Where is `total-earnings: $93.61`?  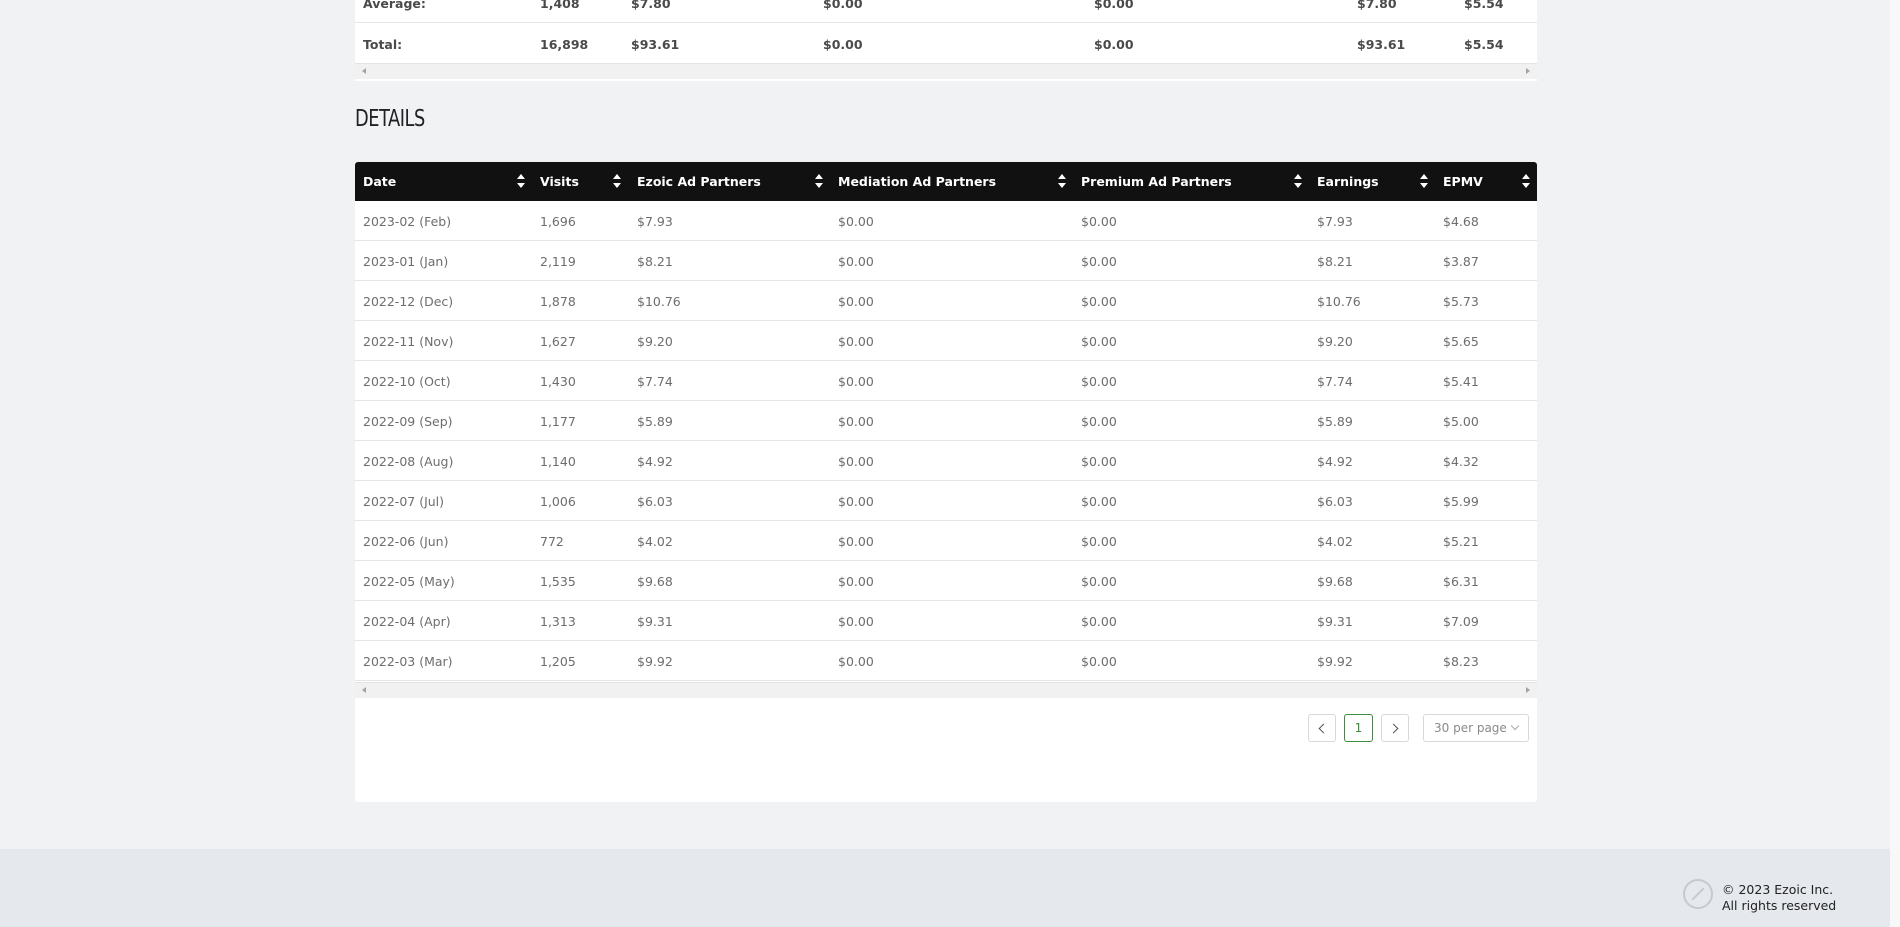 total-earnings: $93.61 is located at coordinates (1381, 44).